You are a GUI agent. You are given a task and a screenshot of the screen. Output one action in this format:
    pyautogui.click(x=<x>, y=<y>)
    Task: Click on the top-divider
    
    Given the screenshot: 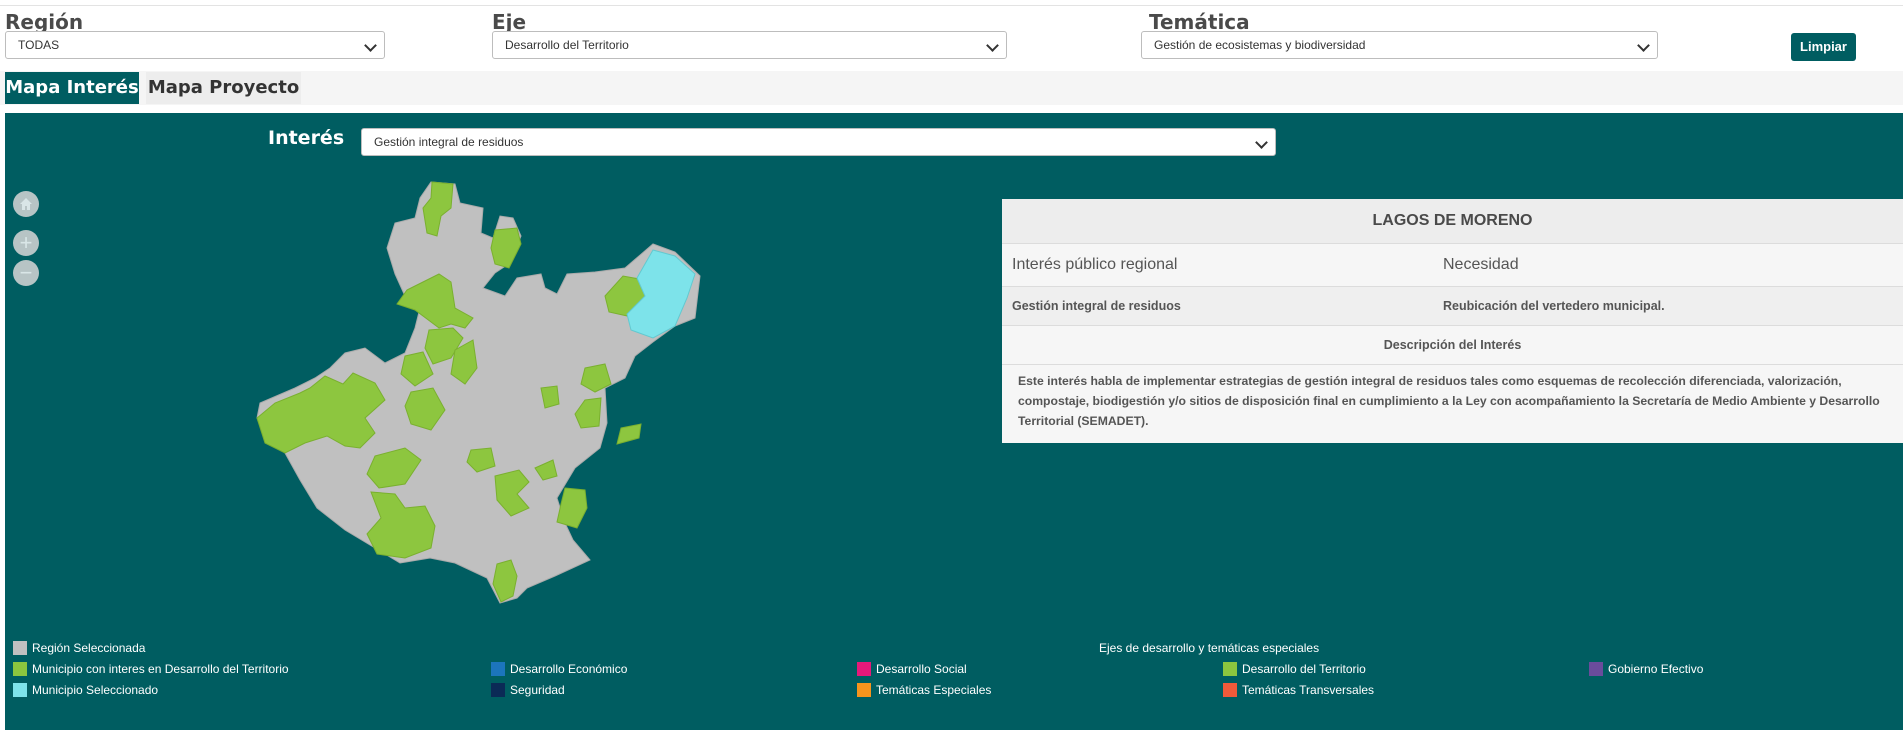 What is the action you would take?
    pyautogui.click(x=951, y=5)
    